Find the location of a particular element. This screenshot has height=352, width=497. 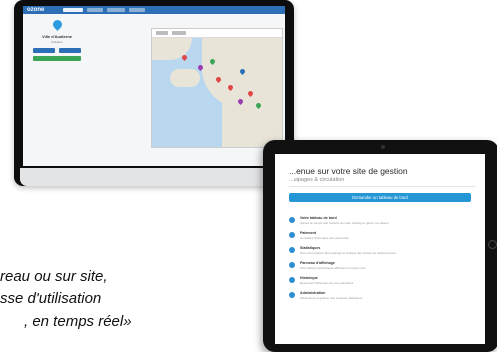

map-view is located at coordinates (217, 88).